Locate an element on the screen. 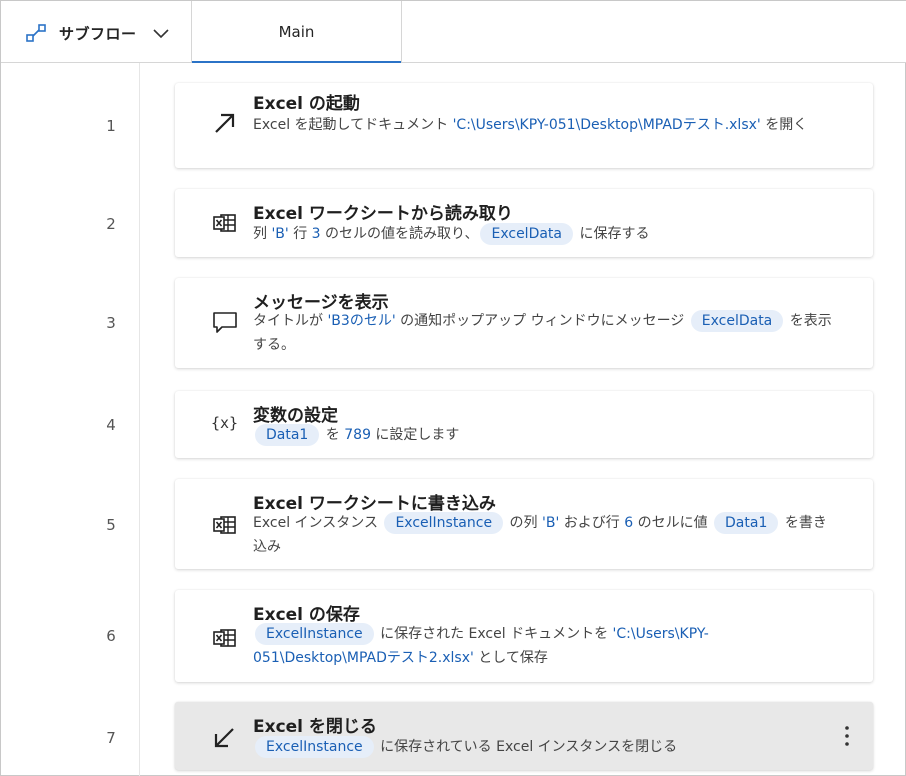 This screenshot has width=906, height=776. parameter-value: 3 is located at coordinates (316, 234).